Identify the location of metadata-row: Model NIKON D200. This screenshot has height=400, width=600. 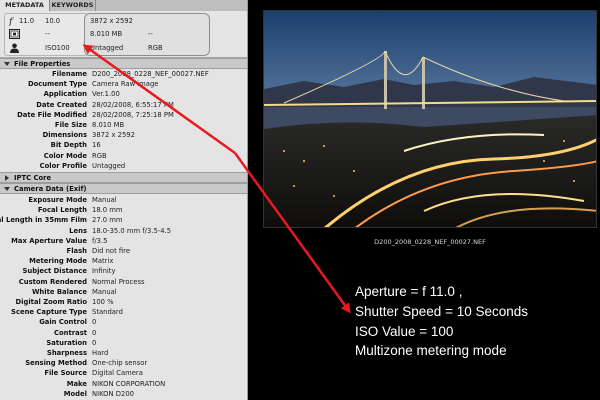
(123, 394).